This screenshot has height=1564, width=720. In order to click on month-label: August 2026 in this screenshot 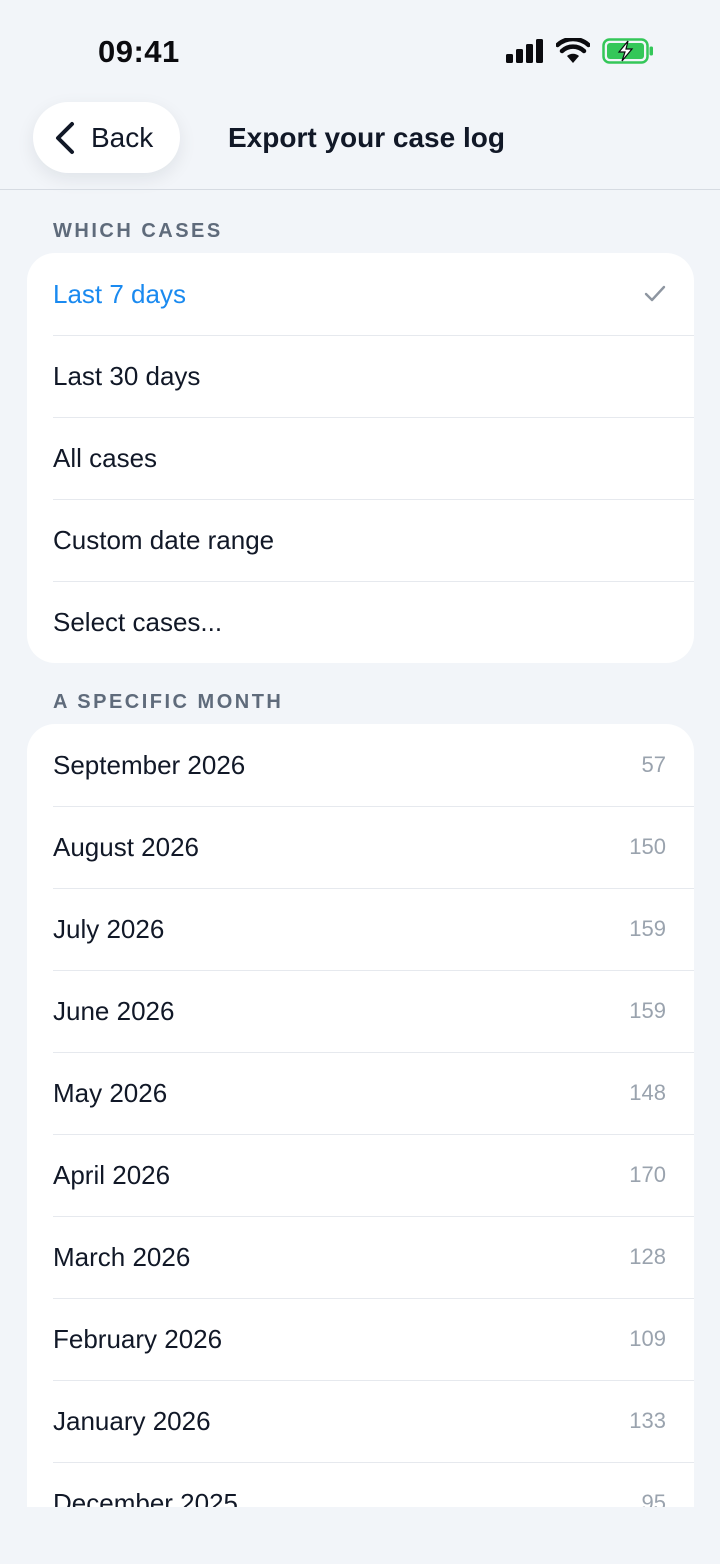, I will do `click(126, 846)`.